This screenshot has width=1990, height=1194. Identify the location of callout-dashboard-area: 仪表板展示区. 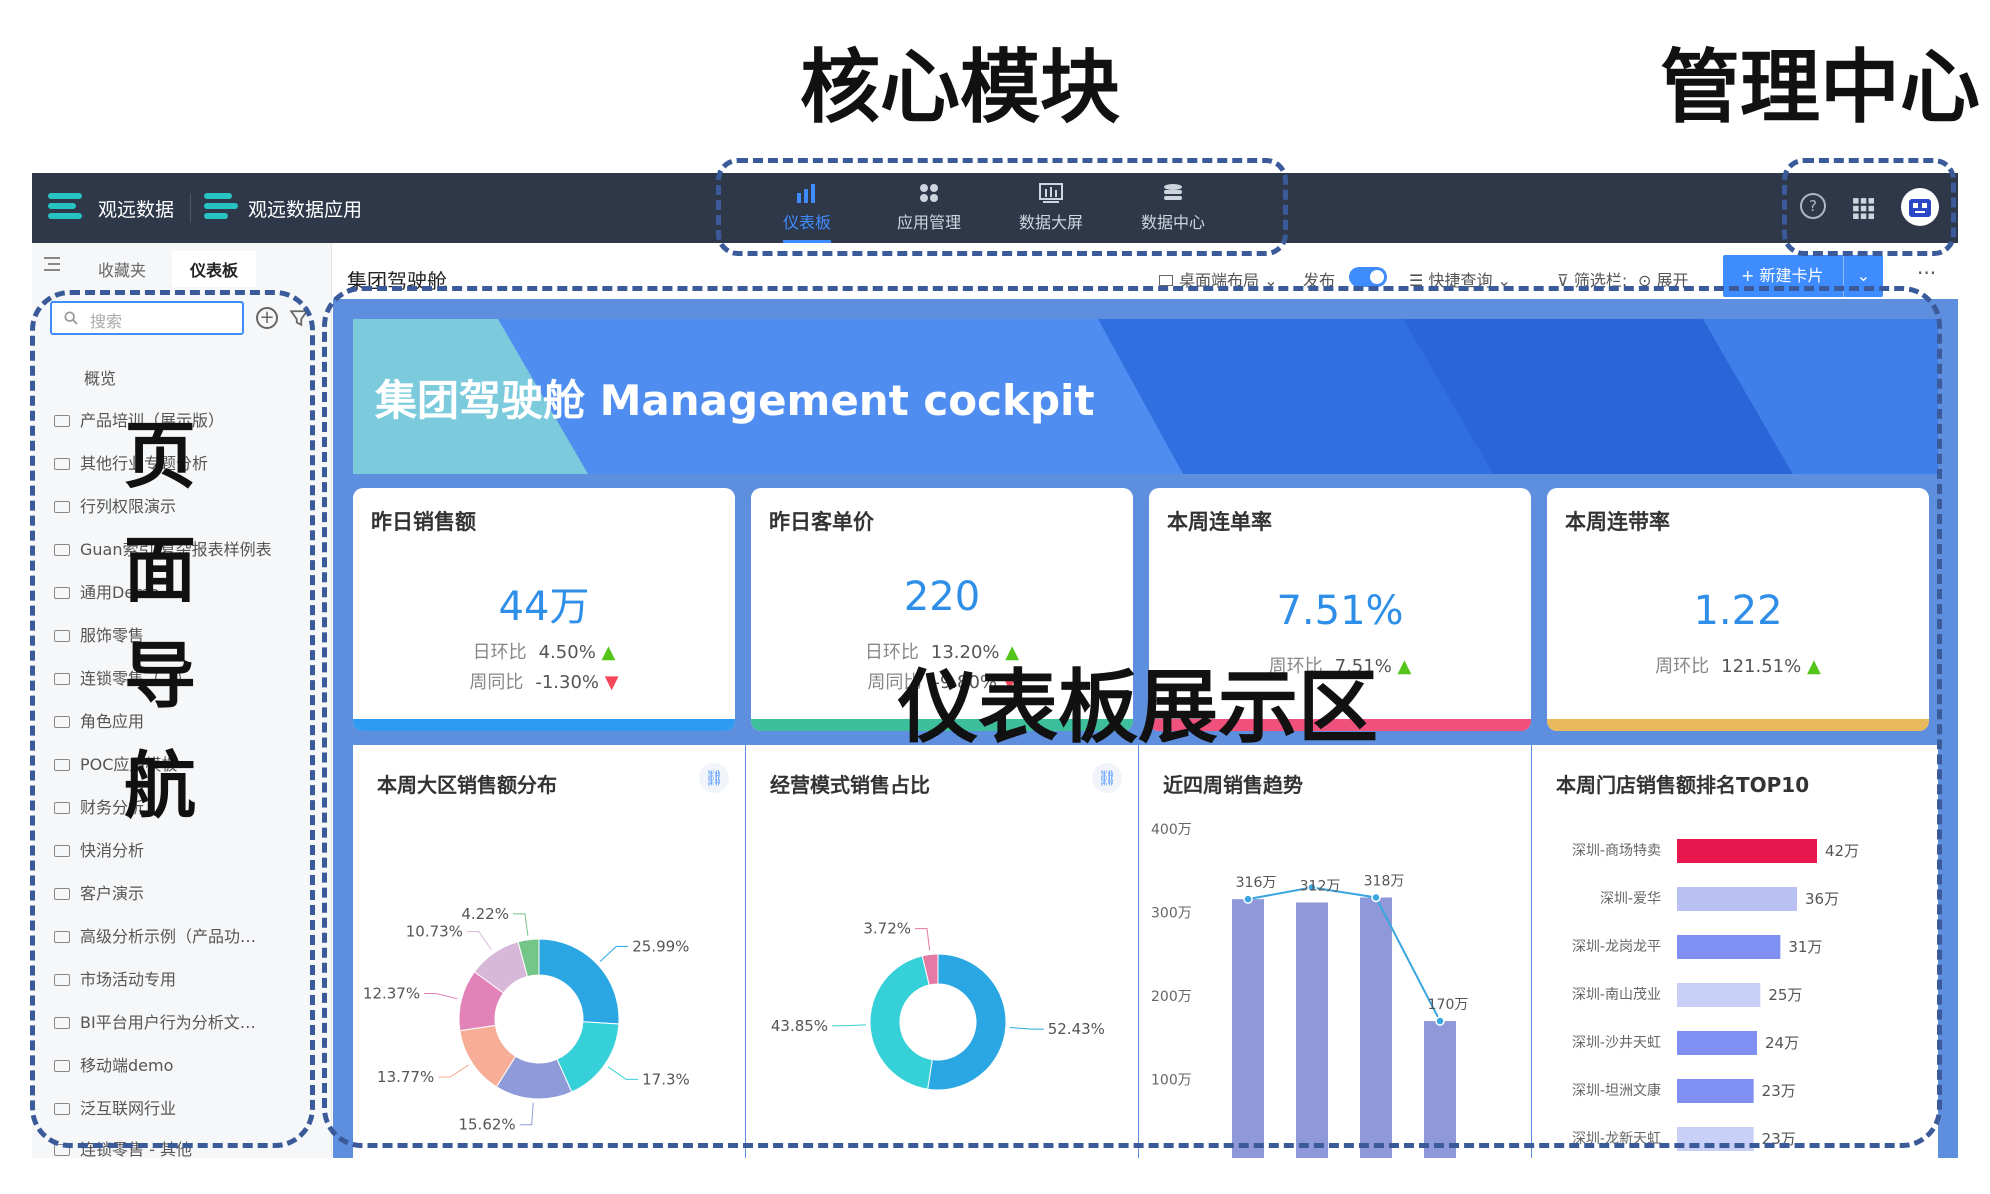
(1138, 707).